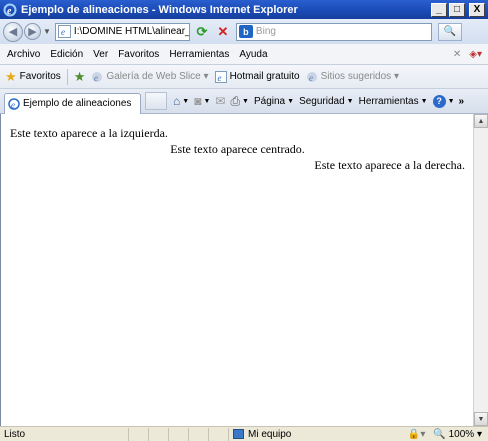  I want to click on page-menu: Página ▼, so click(274, 101).